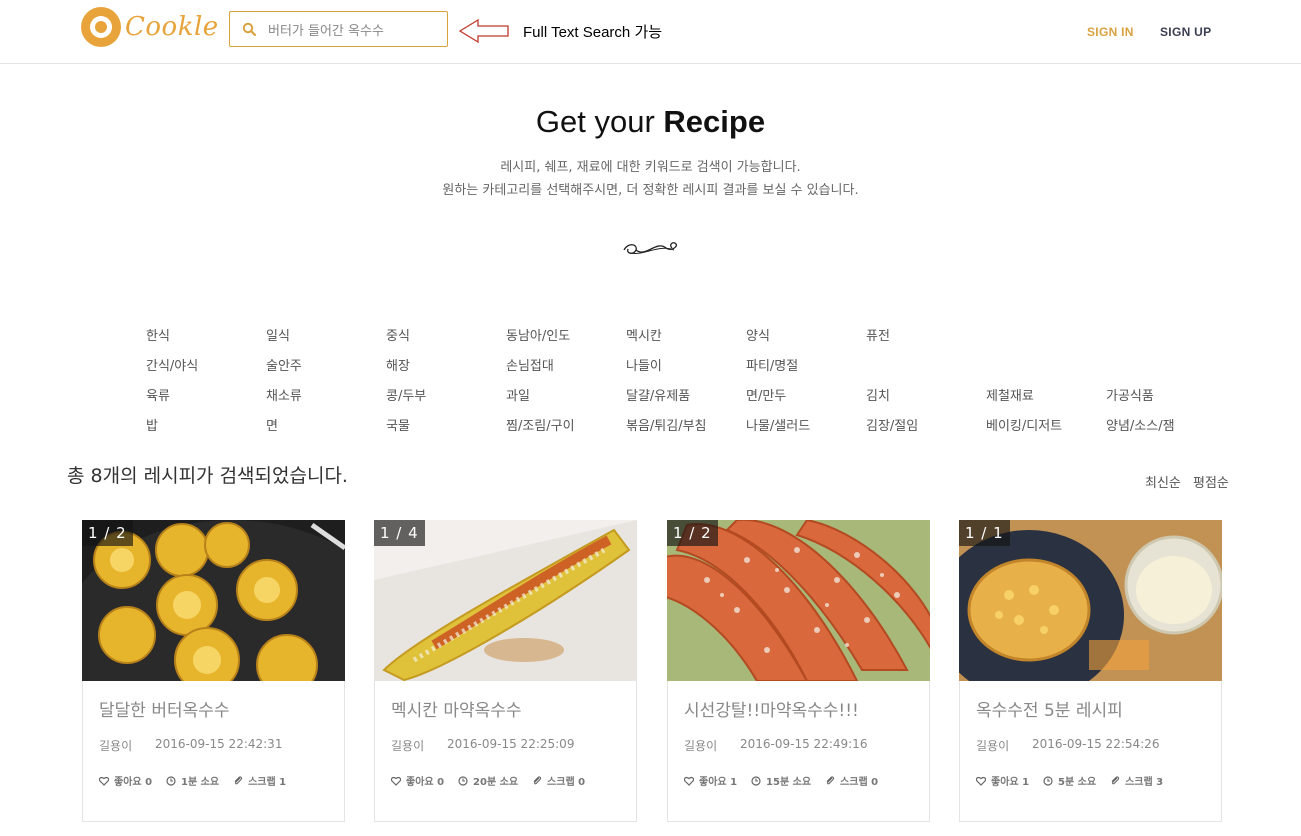 Image resolution: width=1301 pixels, height=836 pixels. What do you see at coordinates (406, 394) in the screenshot?
I see `category-link: 콩/두부` at bounding box center [406, 394].